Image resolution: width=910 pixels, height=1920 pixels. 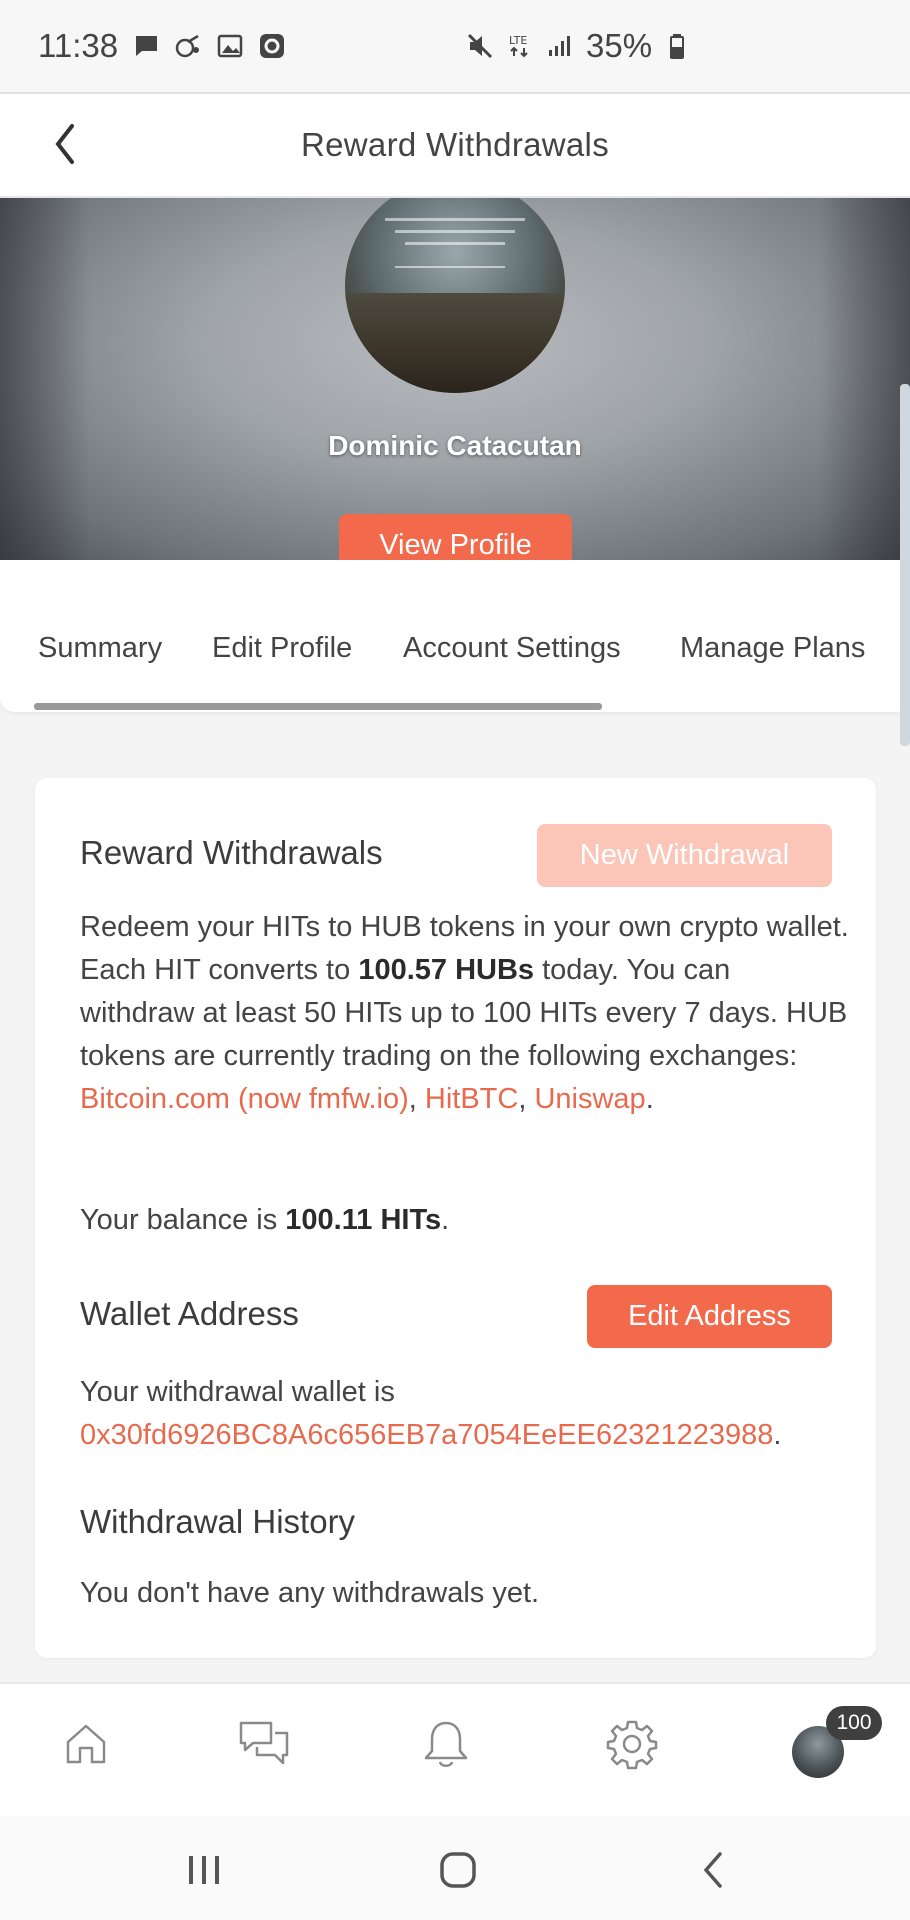 I want to click on bottom-nav: 100, so click(x=455, y=1749).